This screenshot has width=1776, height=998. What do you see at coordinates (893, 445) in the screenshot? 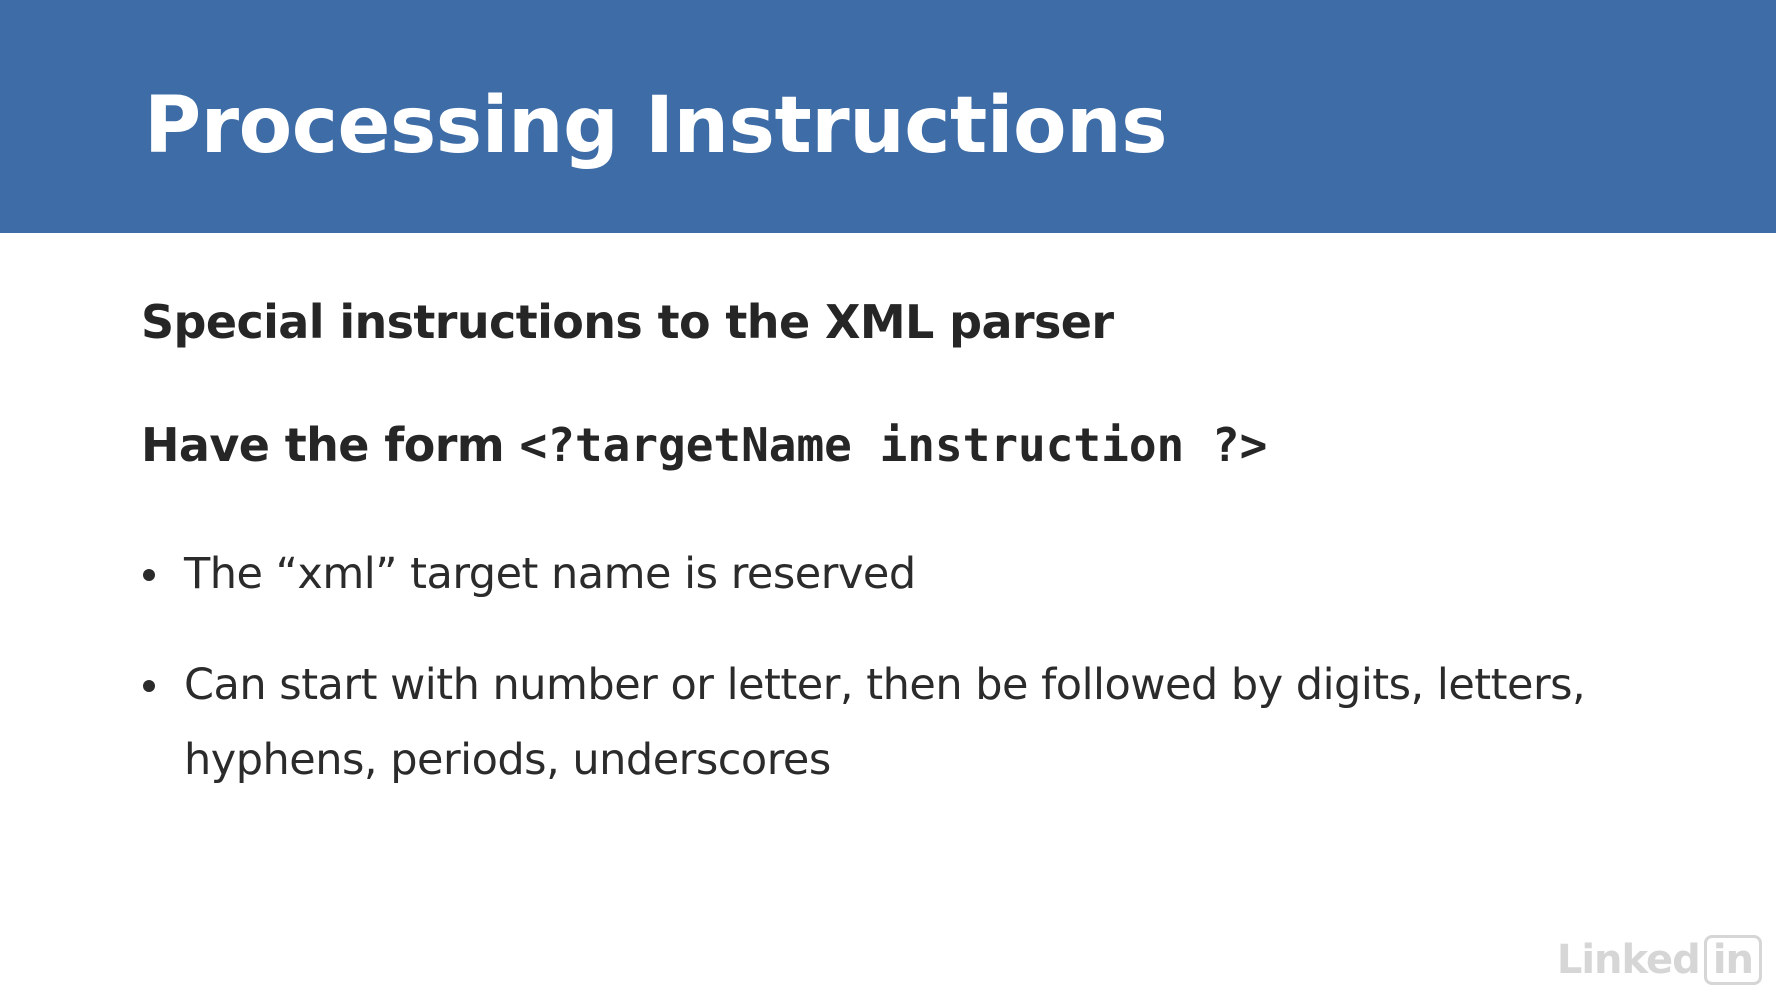
I see `code-snippet: <?targetName instruction ?>` at bounding box center [893, 445].